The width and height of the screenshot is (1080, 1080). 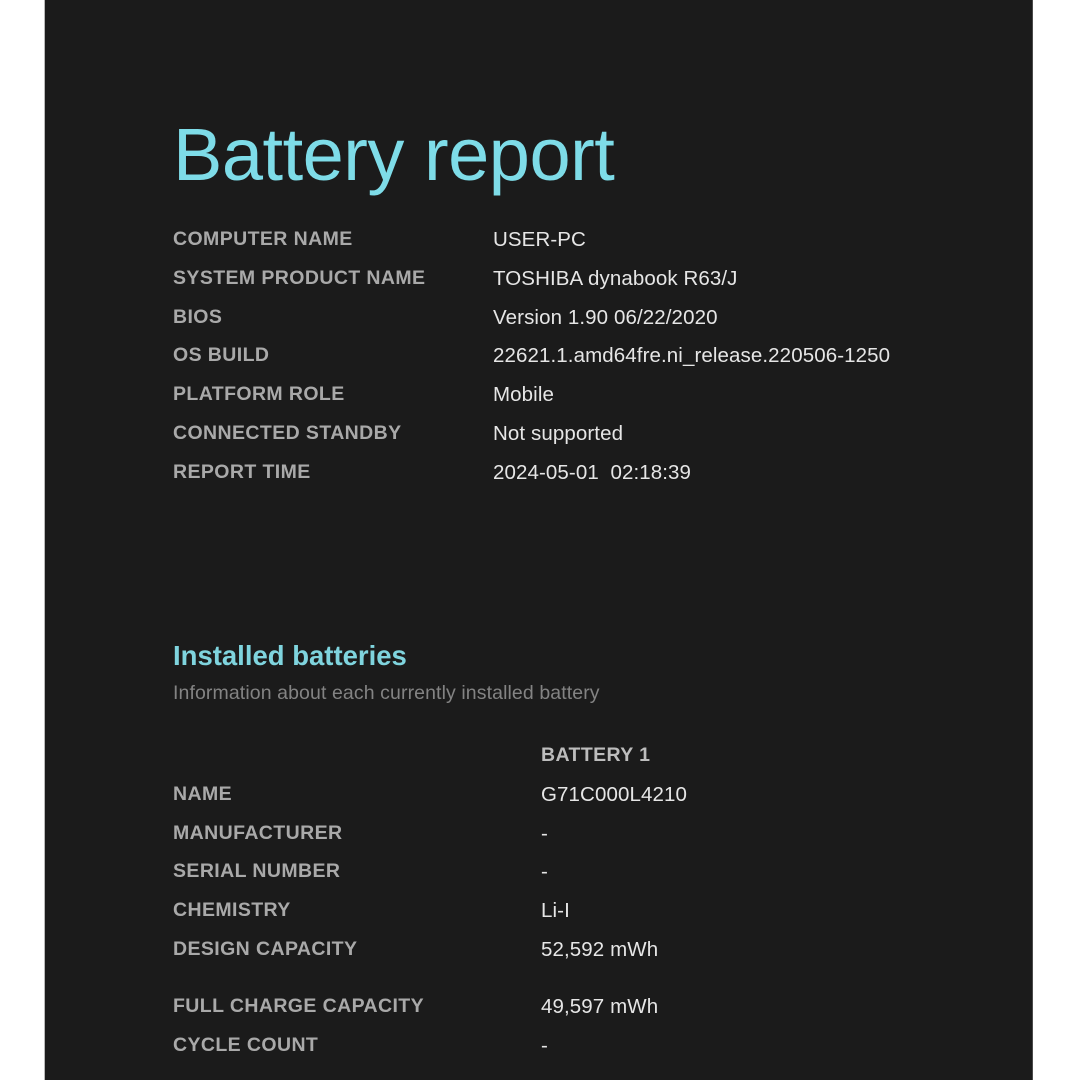 I want to click on table-row: CONNECTED STANDBY Not supported, so click(x=593, y=441).